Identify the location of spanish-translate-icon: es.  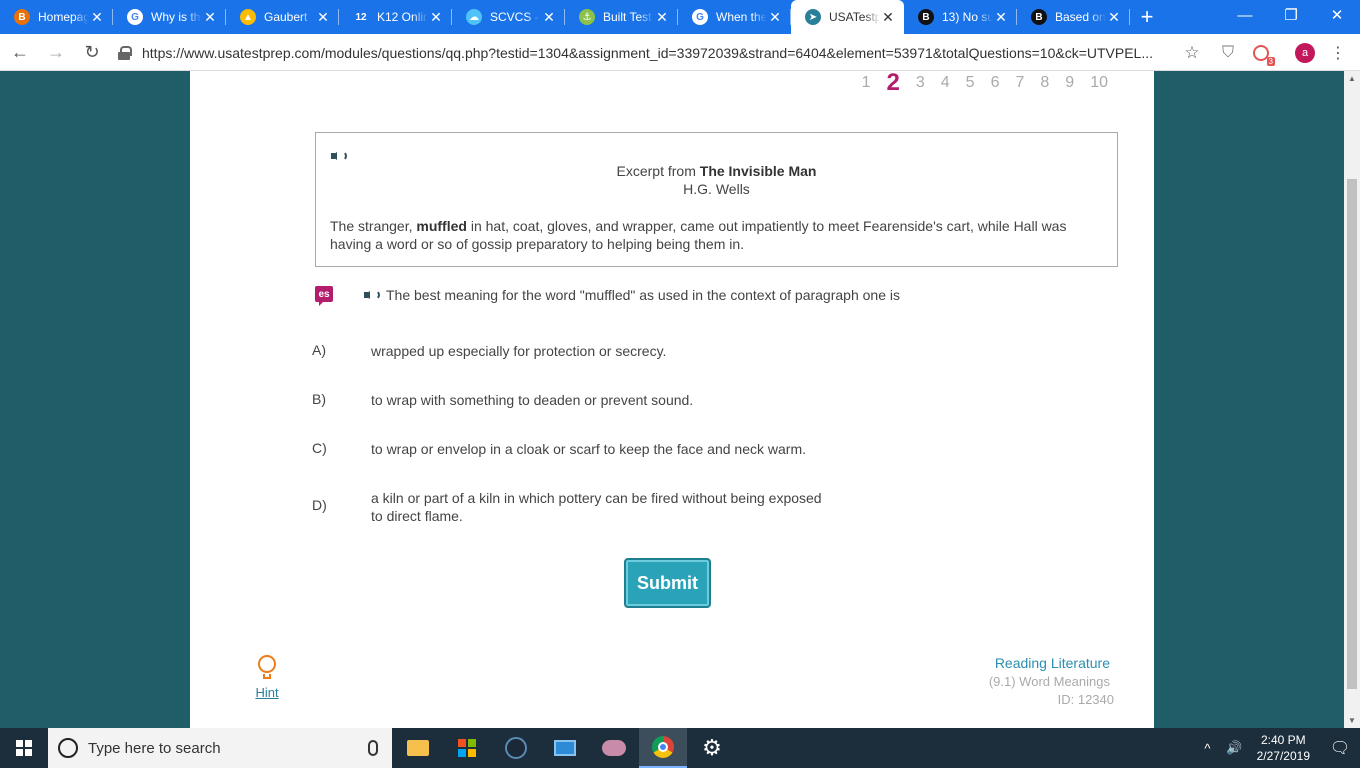
(324, 296).